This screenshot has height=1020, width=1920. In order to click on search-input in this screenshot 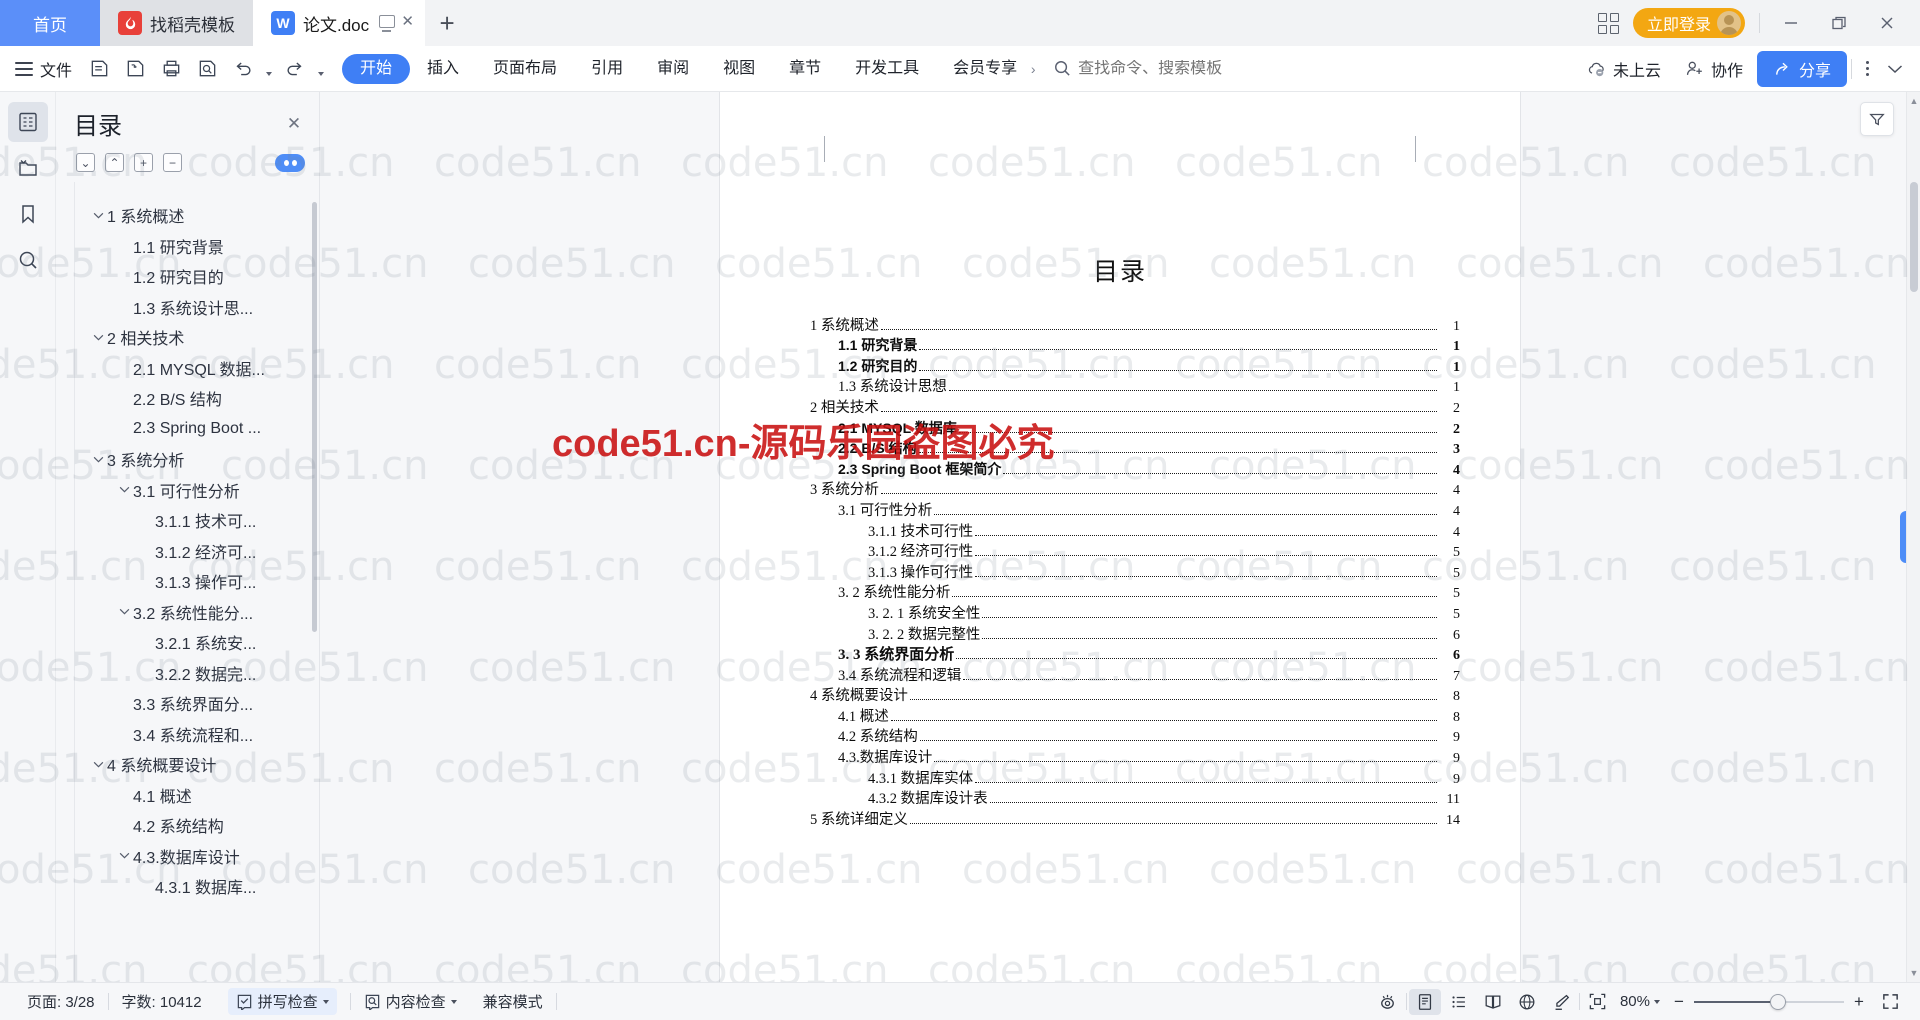, I will do `click(1228, 68)`.